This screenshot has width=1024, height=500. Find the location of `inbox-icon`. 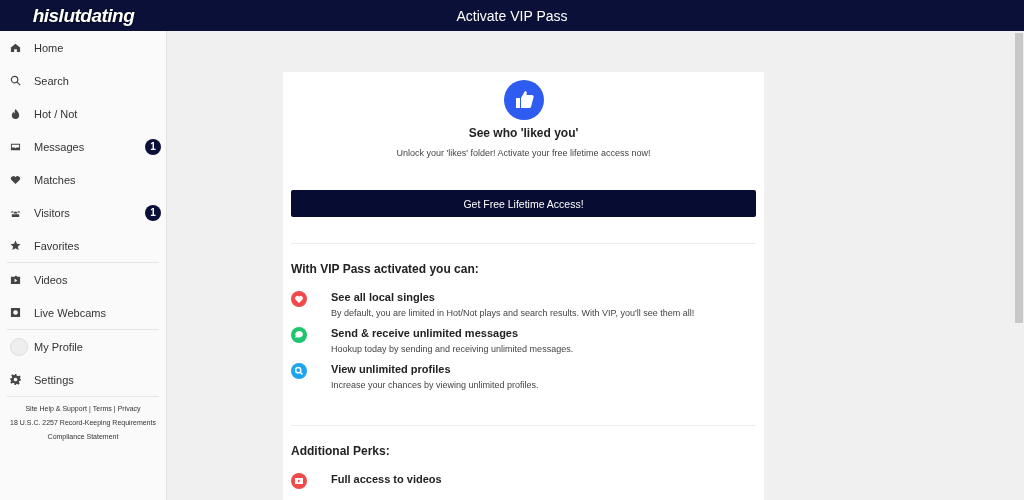

inbox-icon is located at coordinates (15, 146).